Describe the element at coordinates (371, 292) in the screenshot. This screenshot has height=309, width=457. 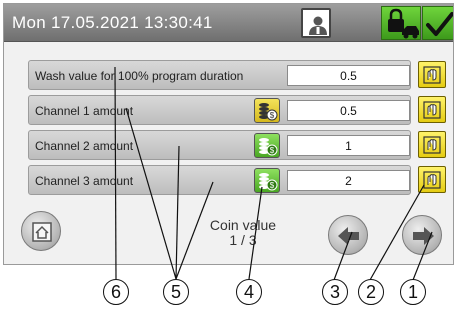
I see `callout-2: 2` at that location.